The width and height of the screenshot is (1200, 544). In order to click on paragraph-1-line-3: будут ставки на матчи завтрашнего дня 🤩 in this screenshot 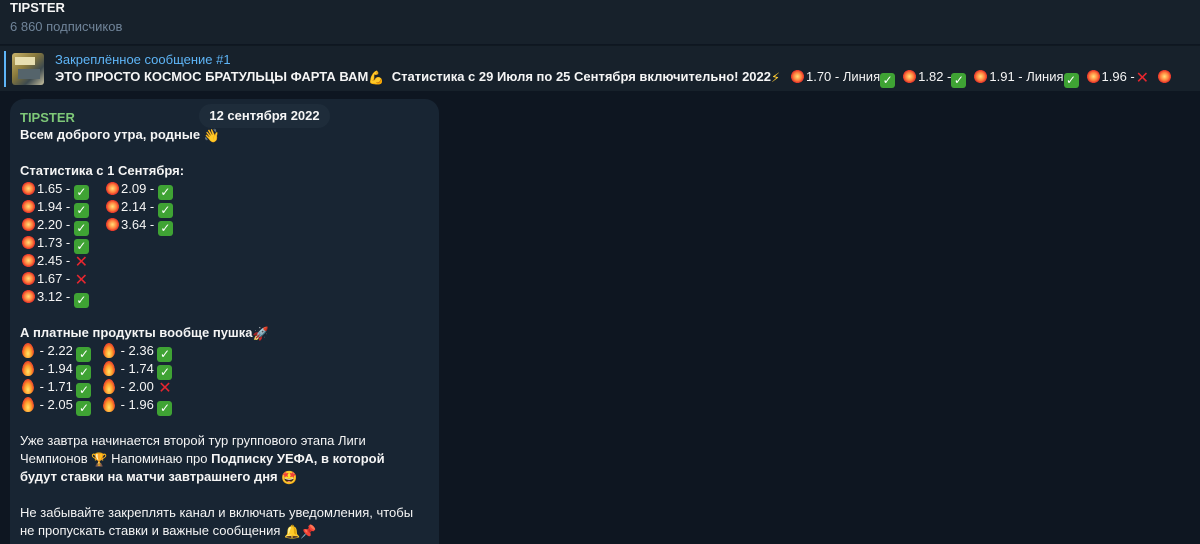, I will do `click(158, 477)`.